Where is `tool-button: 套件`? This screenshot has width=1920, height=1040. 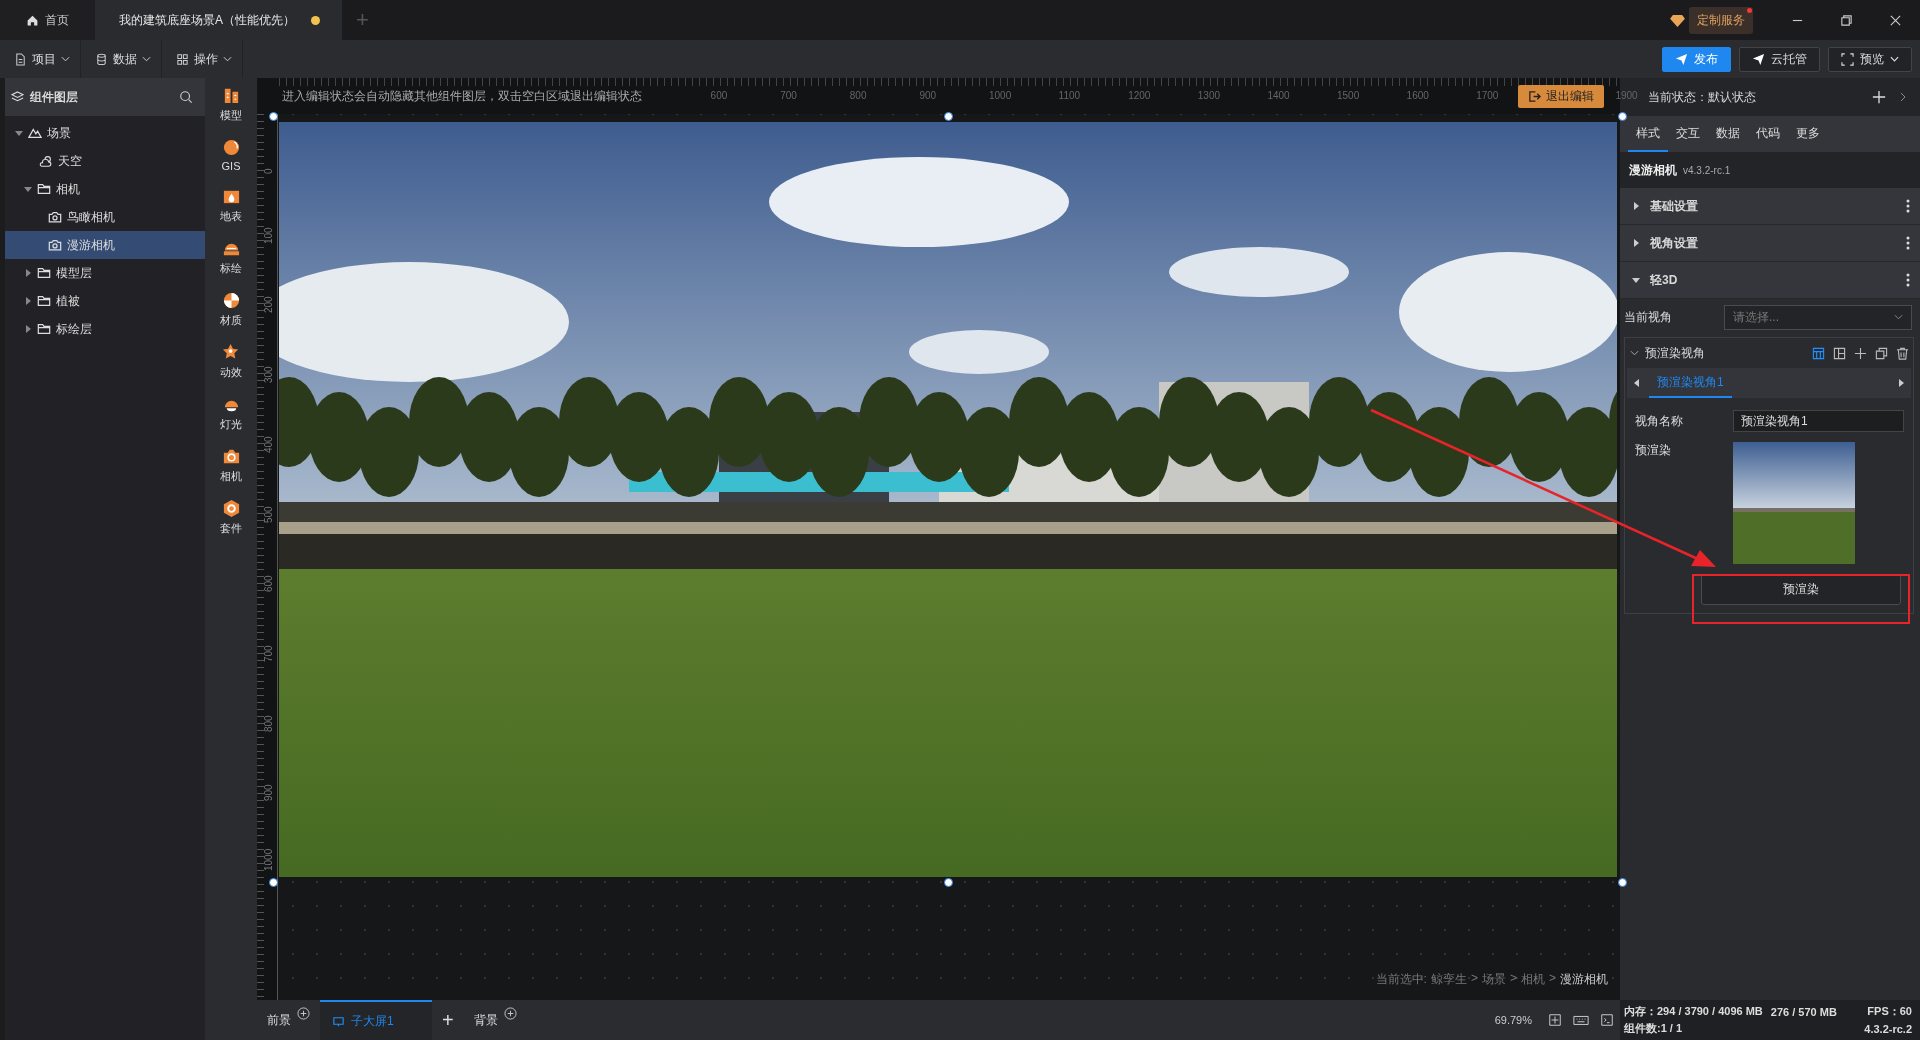
tool-button: 套件 is located at coordinates (231, 517).